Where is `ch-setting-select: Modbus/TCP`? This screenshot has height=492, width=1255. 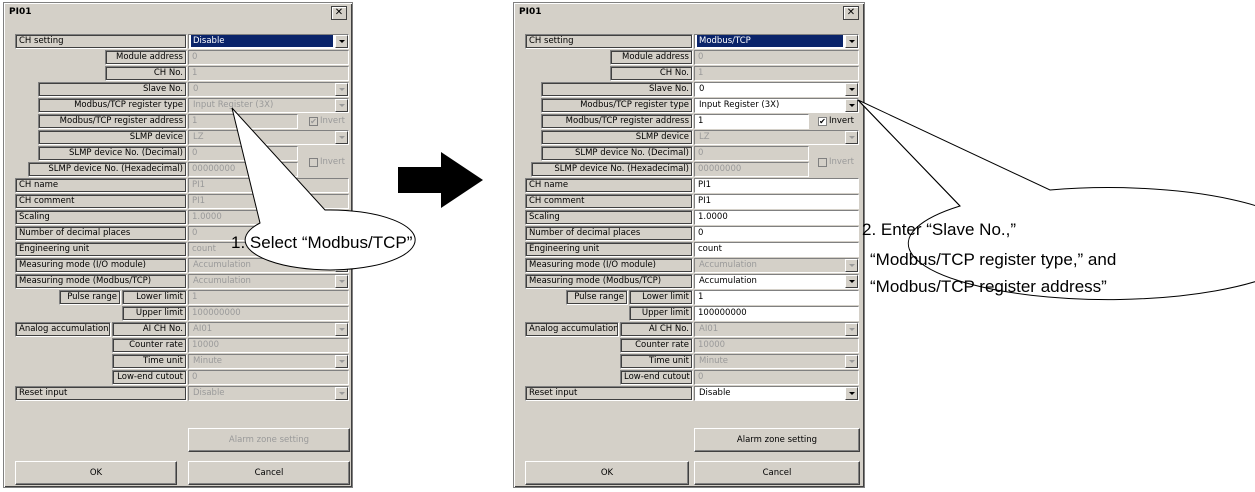 ch-setting-select: Modbus/TCP is located at coordinates (776, 41).